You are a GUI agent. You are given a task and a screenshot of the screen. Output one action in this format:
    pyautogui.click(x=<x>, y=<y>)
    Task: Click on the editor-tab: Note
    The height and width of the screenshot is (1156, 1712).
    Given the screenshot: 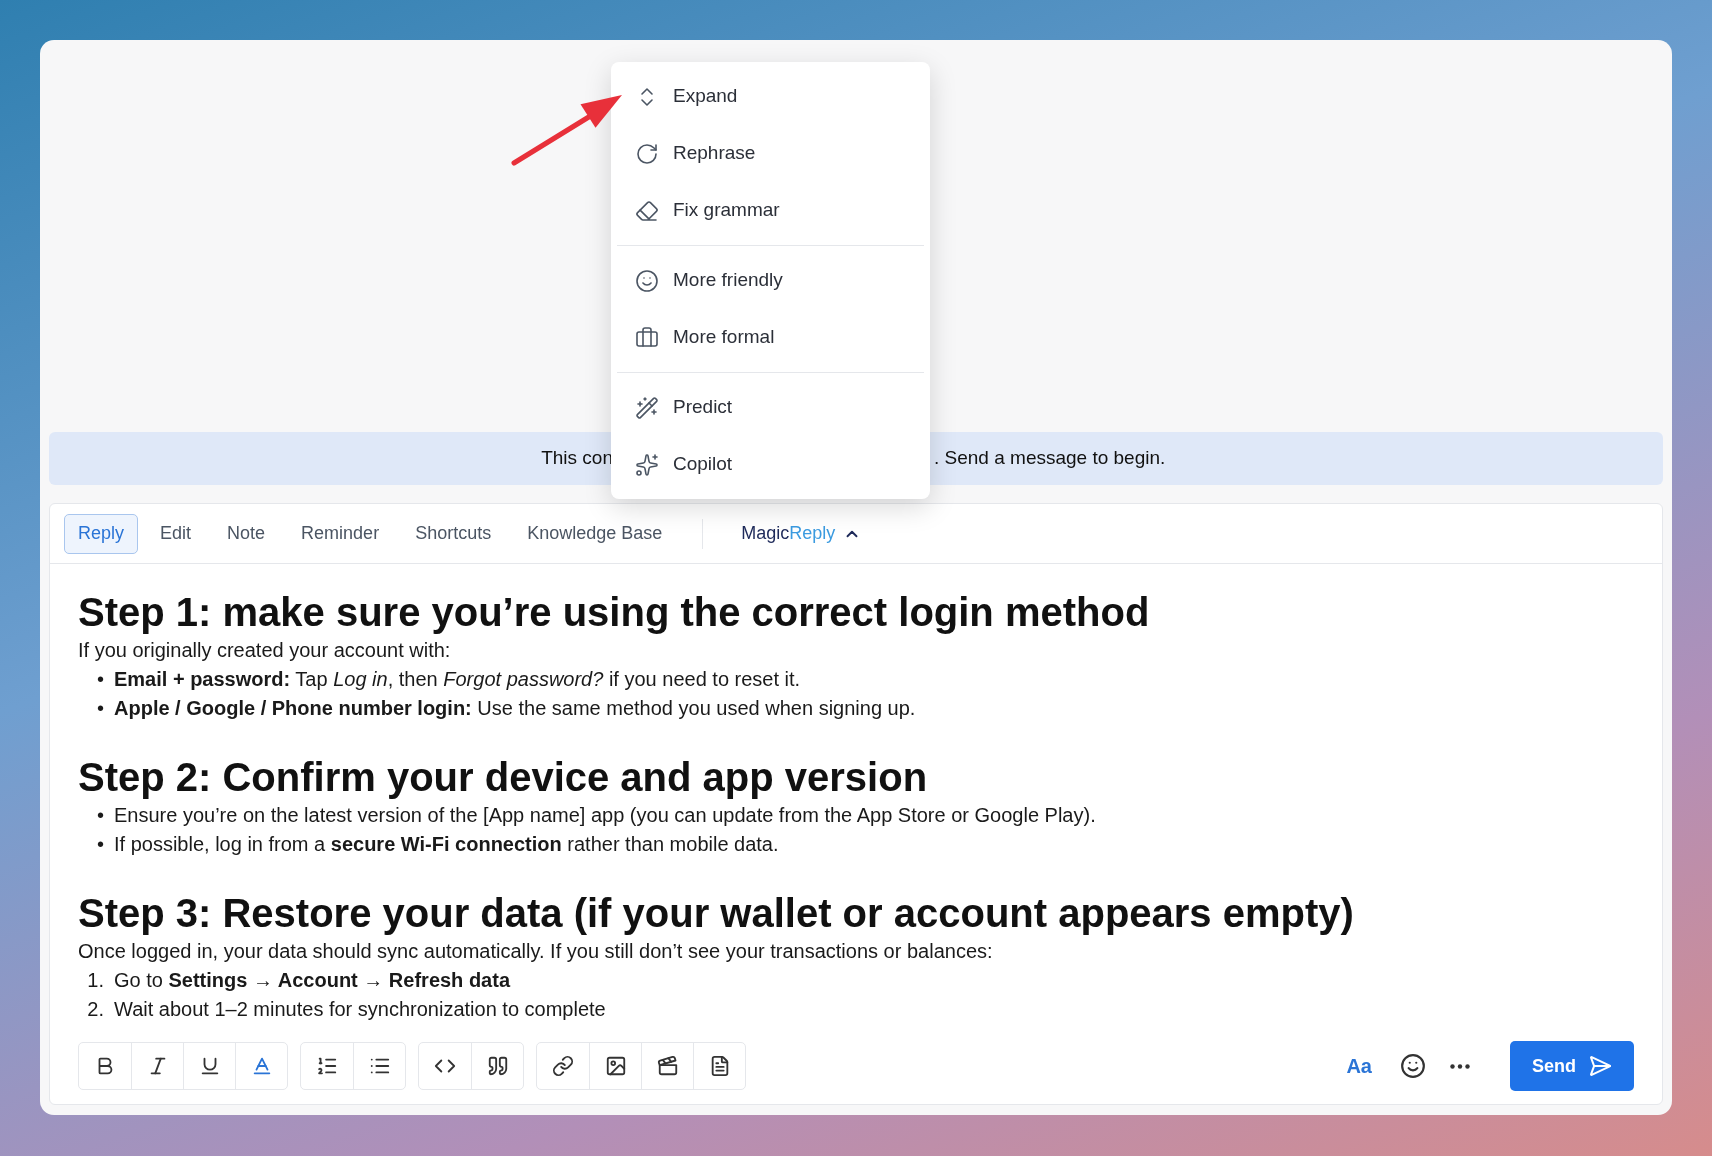 What is the action you would take?
    pyautogui.click(x=246, y=533)
    